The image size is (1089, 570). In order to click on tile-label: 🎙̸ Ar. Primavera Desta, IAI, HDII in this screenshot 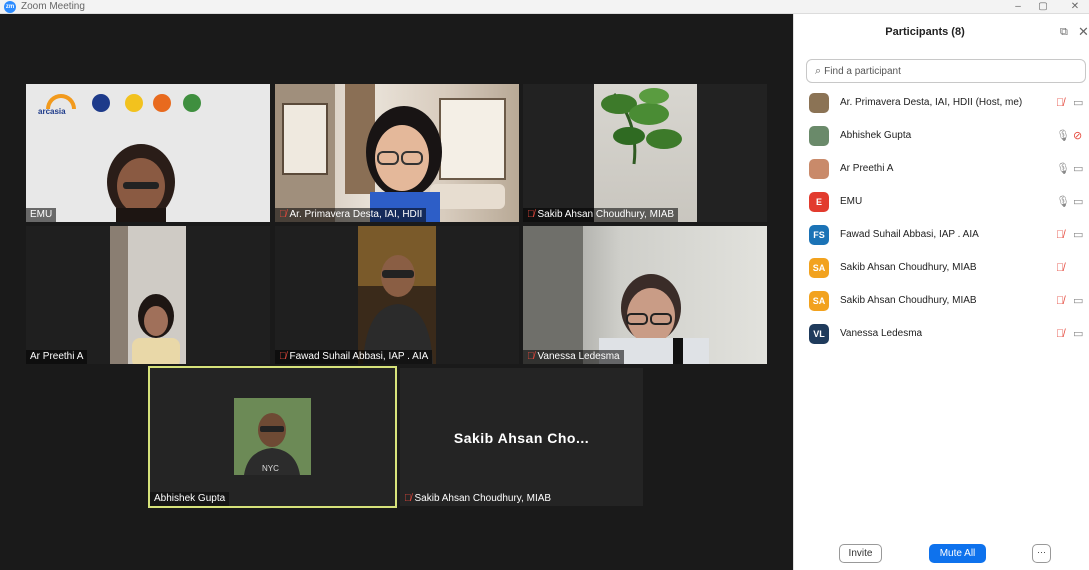, I will do `click(351, 215)`.